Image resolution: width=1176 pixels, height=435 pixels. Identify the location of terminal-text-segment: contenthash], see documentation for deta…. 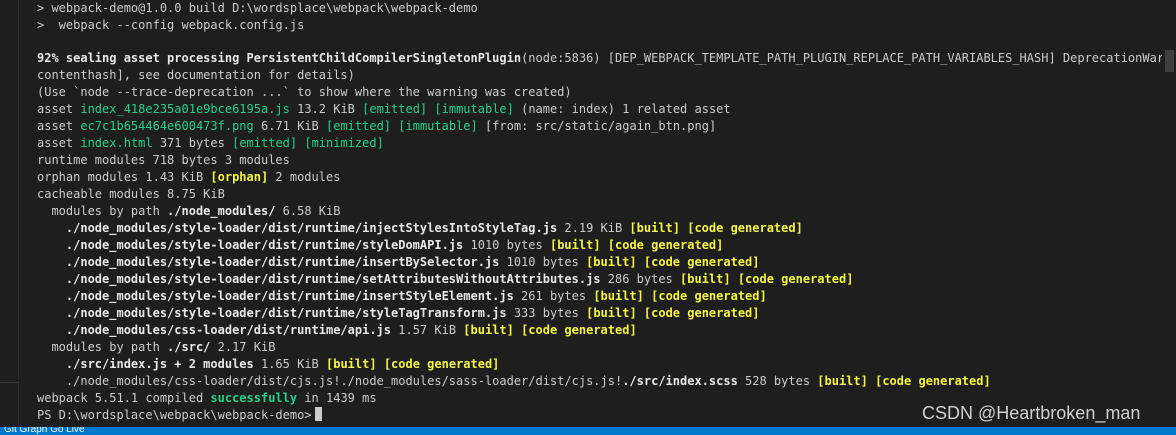
(196, 75).